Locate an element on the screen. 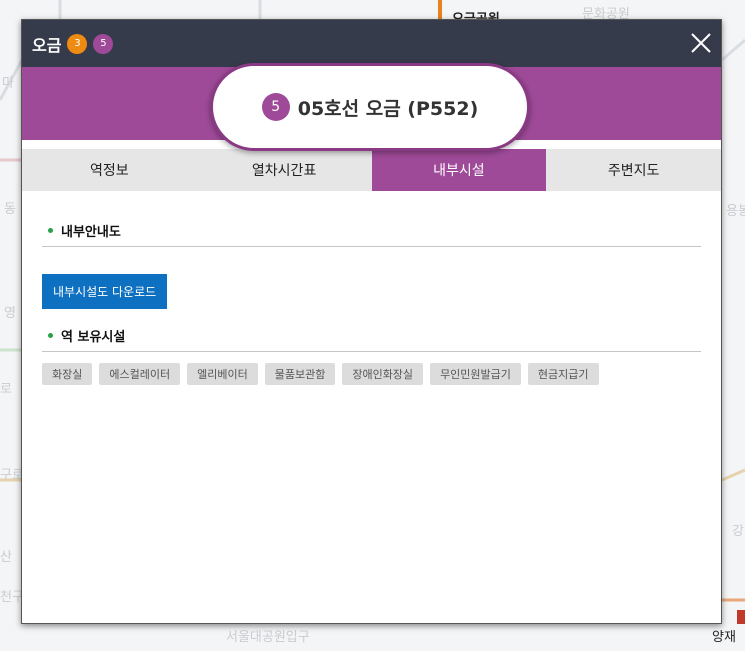 The image size is (745, 651). station-title: 오금 is located at coordinates (47, 45).